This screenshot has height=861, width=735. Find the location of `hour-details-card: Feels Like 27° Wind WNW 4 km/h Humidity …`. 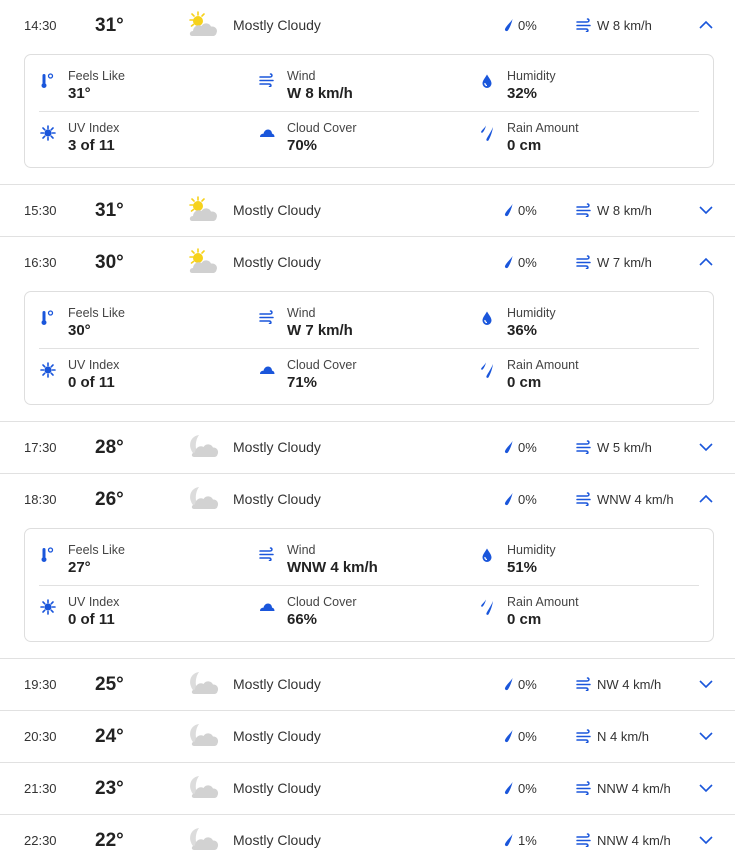

hour-details-card: Feels Like 27° Wind WNW 4 km/h Humidity … is located at coordinates (369, 585).